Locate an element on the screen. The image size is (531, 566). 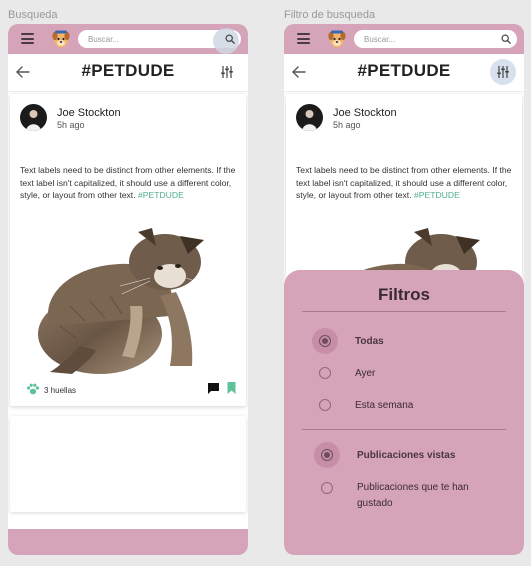
frame-label-busqueda: Busqueda is located at coordinates (33, 15).